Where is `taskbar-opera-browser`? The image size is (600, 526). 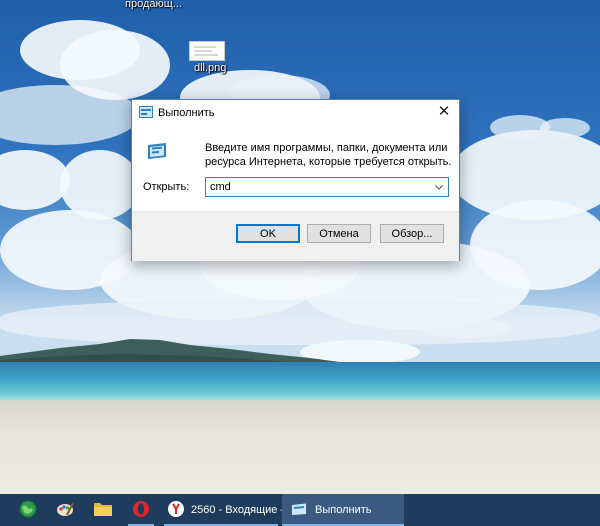 taskbar-opera-browser is located at coordinates (141, 510).